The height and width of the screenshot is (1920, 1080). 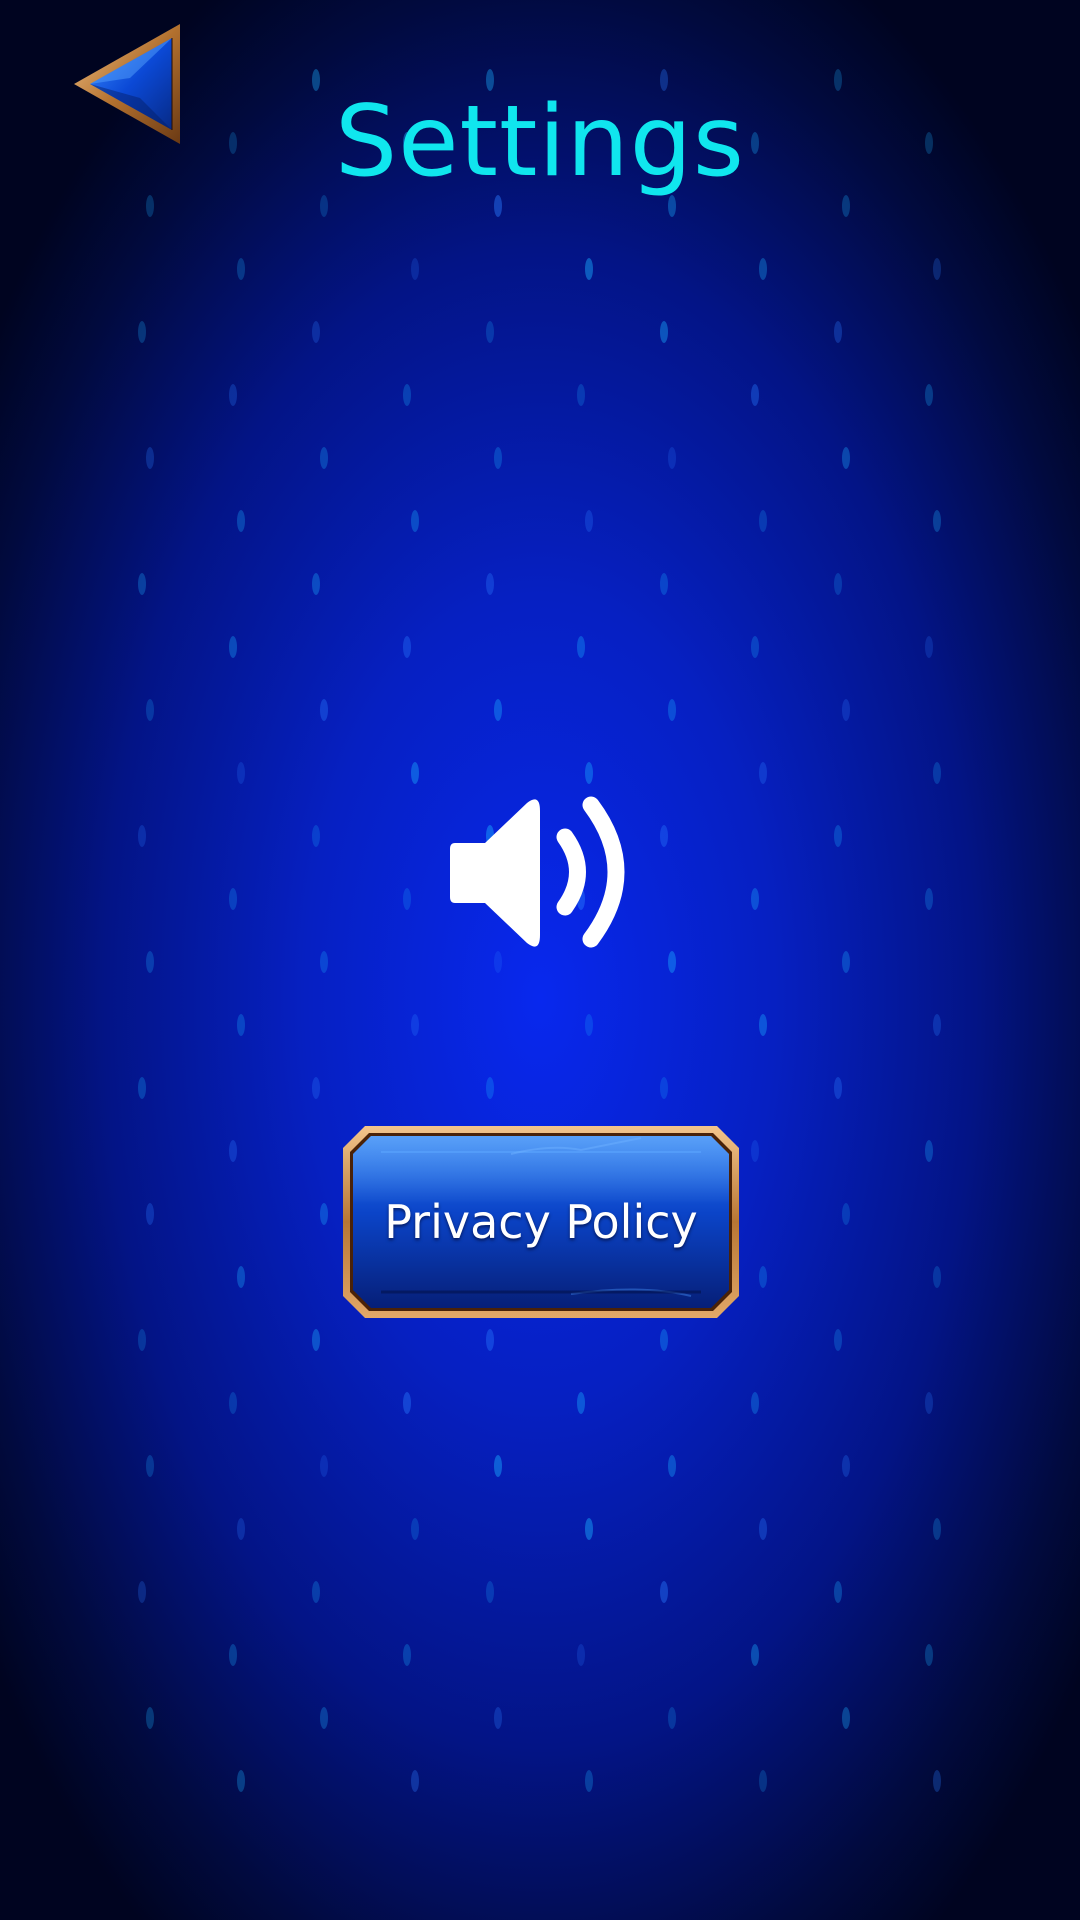 I want to click on sound-toggle-button, so click(x=540, y=872).